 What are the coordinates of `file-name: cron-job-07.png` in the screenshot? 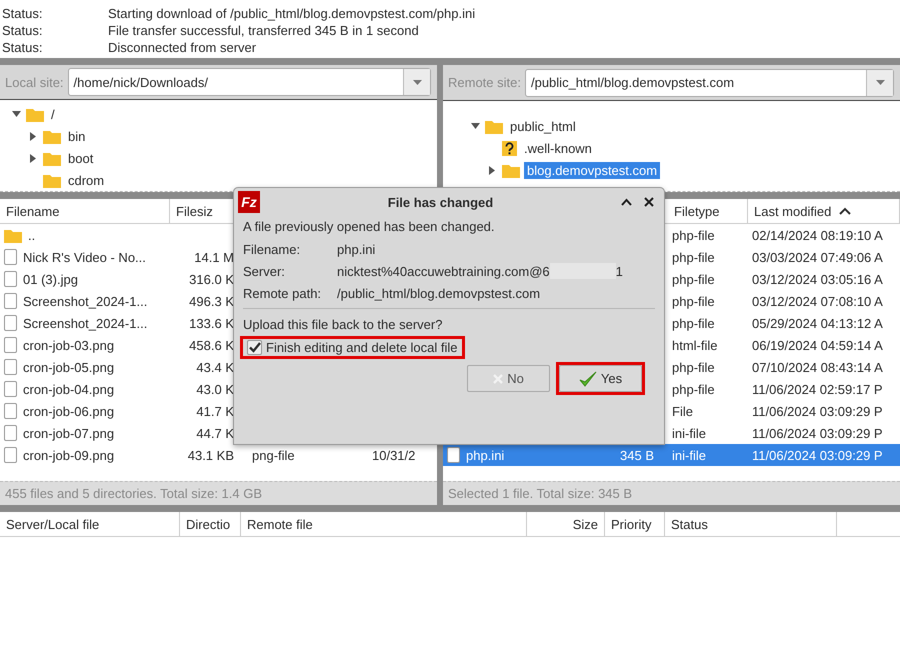 It's located at (68, 433).